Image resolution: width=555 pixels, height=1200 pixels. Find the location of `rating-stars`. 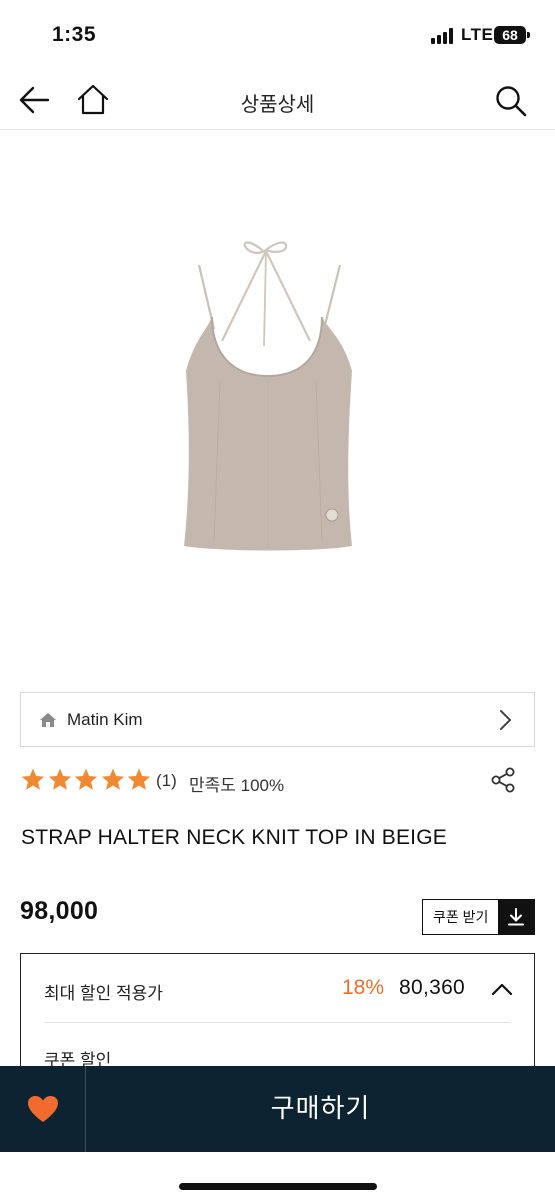

rating-stars is located at coordinates (86, 780).